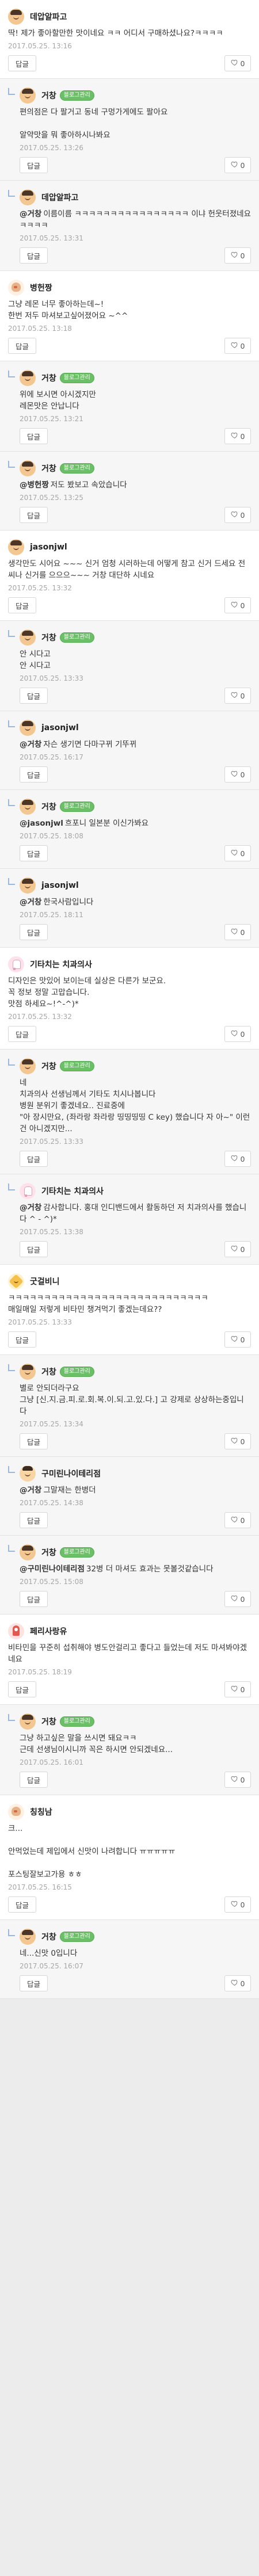 This screenshot has width=259, height=2576. Describe the element at coordinates (35, 485) in the screenshot. I see `mention-link: @병헌짱` at that location.